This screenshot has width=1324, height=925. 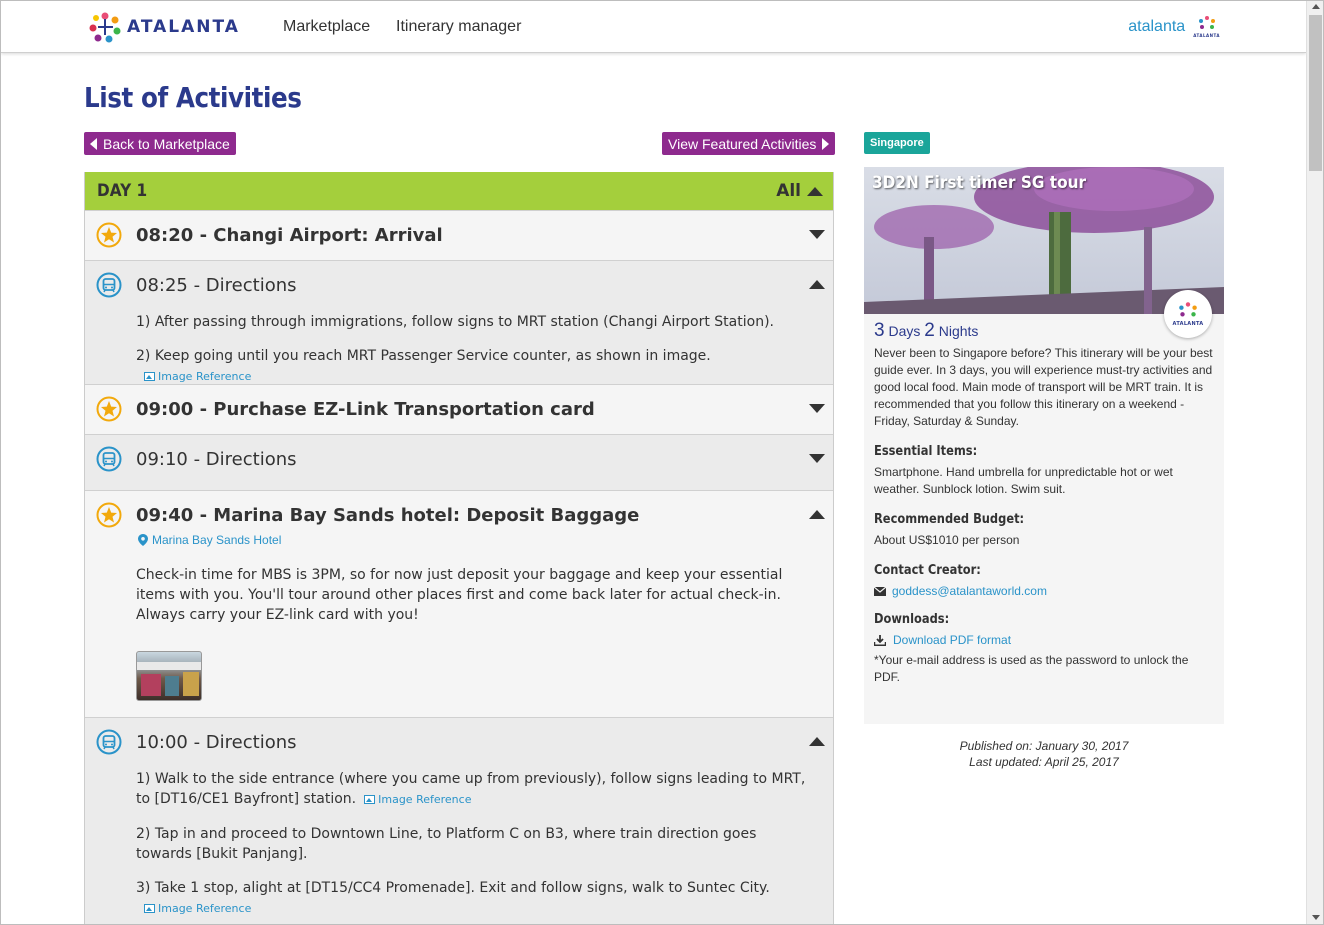 What do you see at coordinates (1044, 746) in the screenshot?
I see `published-date: Published on: January 30, 2017` at bounding box center [1044, 746].